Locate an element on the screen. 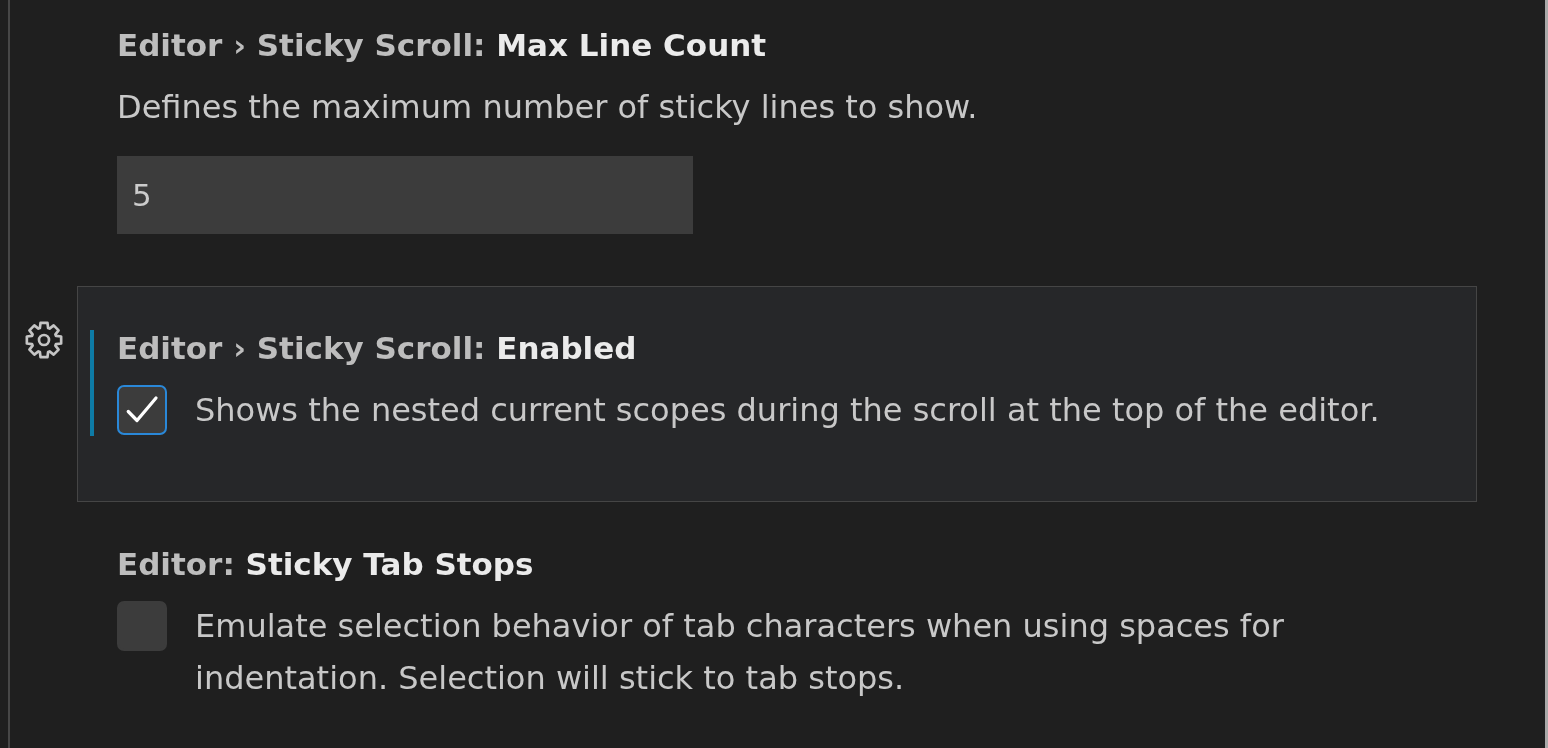  number-input-field: 5 is located at coordinates (405, 195).